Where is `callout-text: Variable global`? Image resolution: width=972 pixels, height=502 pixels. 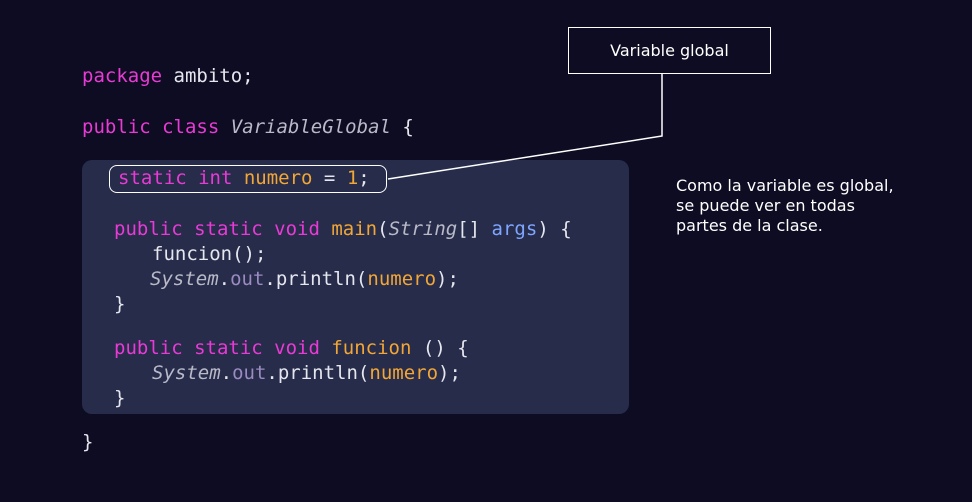 callout-text: Variable global is located at coordinates (669, 50).